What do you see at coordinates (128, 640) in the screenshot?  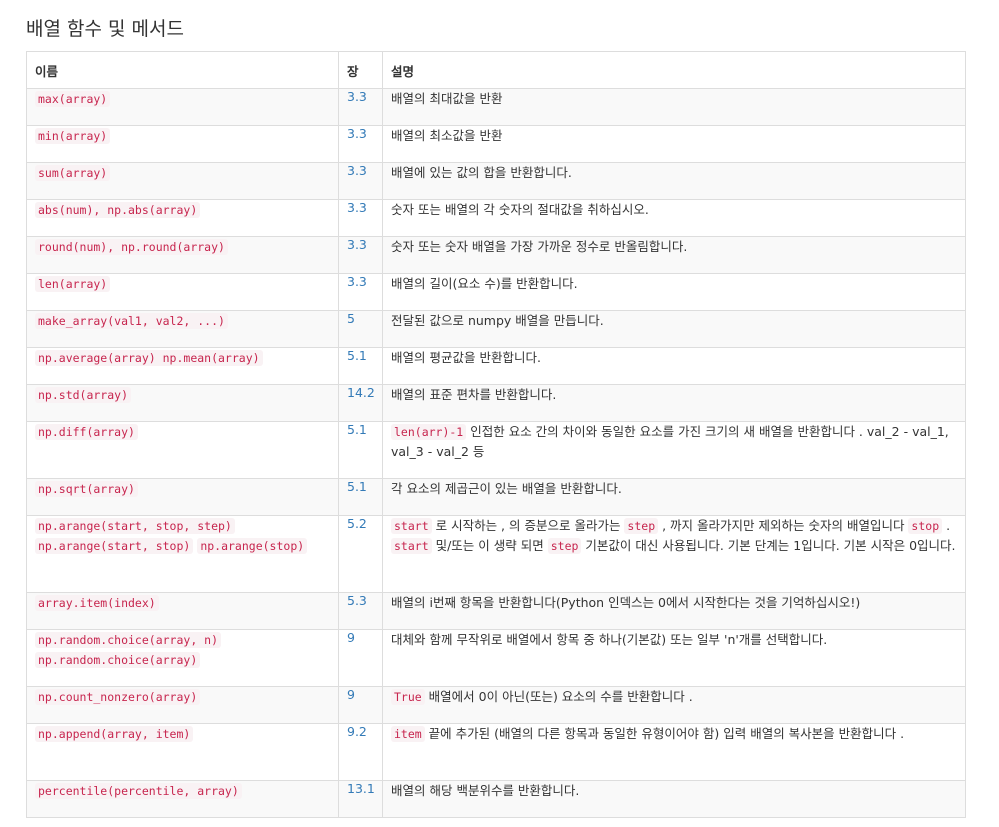 I see `function-signature: np.random.choice(array, n)` at bounding box center [128, 640].